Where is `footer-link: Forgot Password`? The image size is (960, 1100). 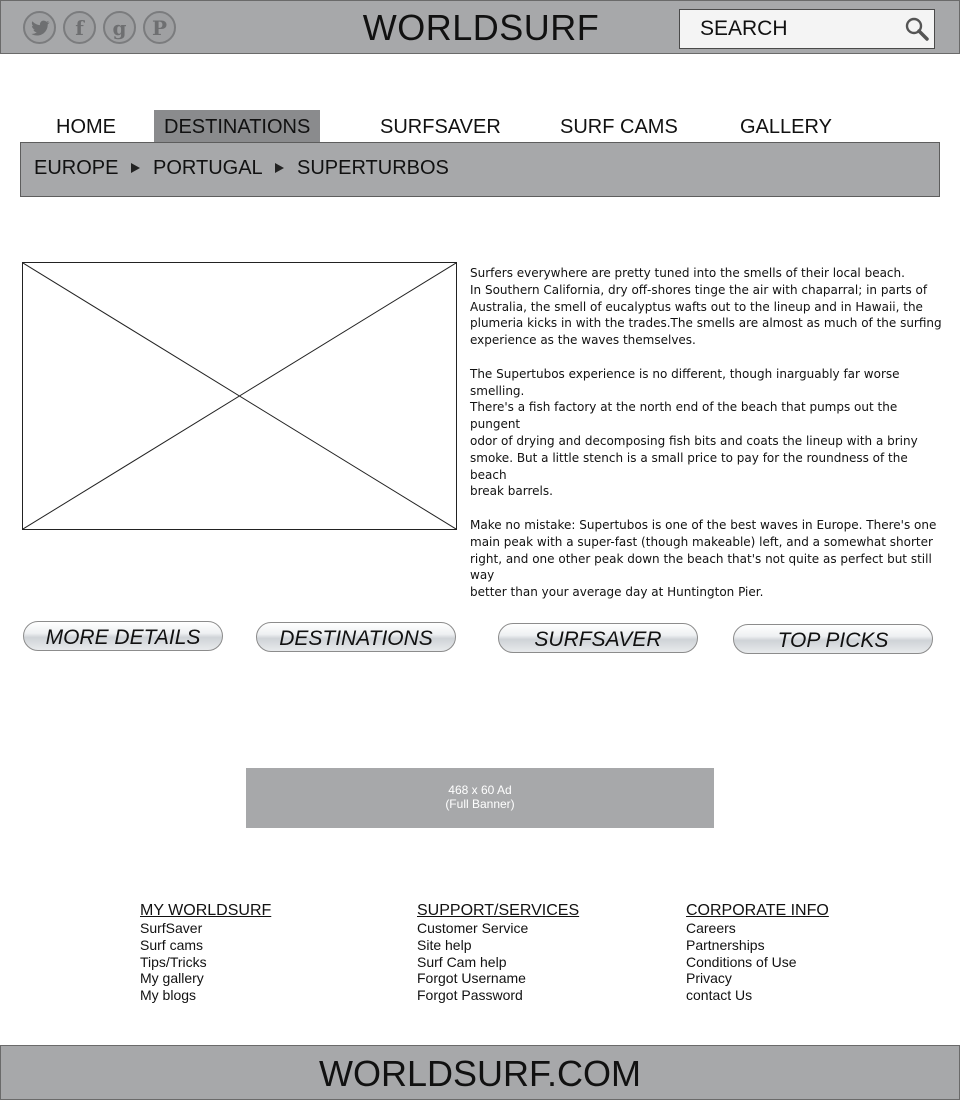 footer-link: Forgot Password is located at coordinates (498, 995).